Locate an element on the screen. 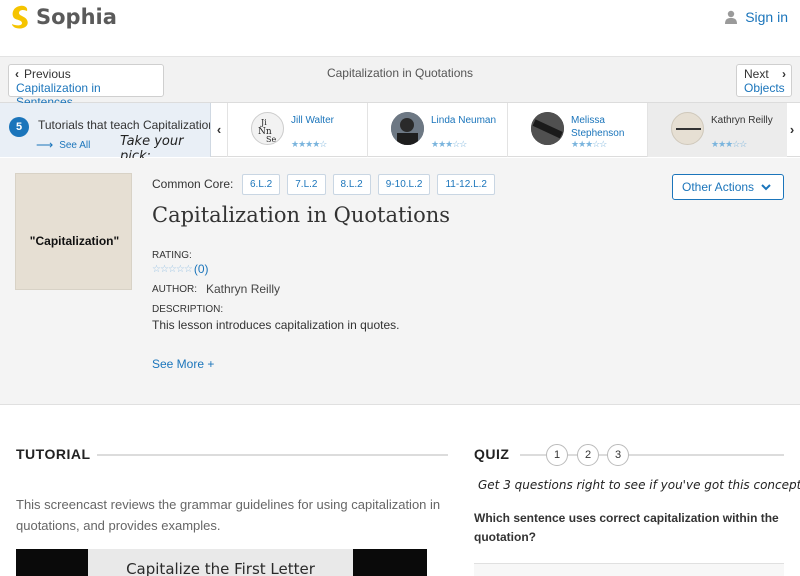 This screenshot has height=576, width=800. quiz-step-3: 3 is located at coordinates (618, 455).